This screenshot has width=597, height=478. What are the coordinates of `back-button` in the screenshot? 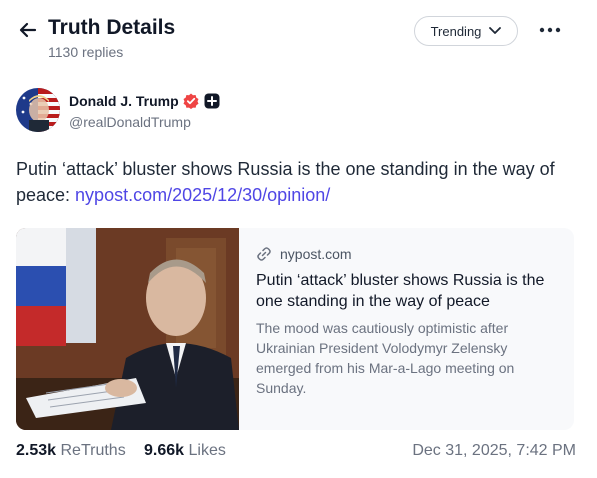 It's located at (28, 30).